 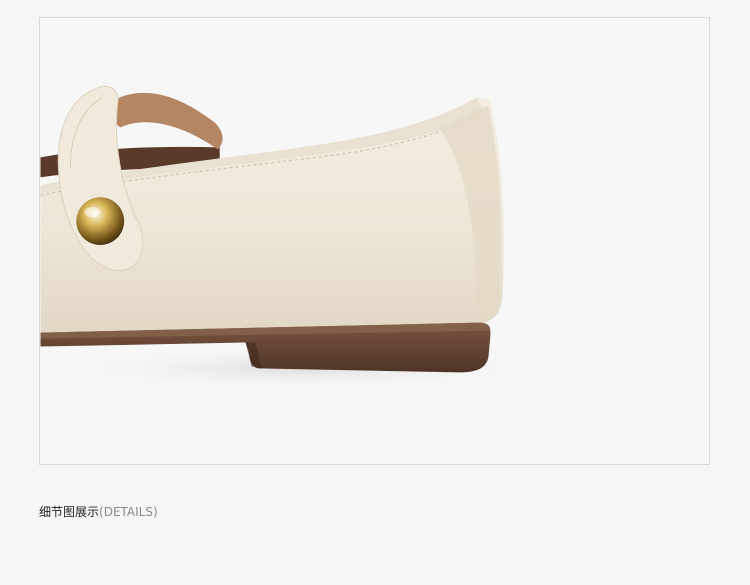 What do you see at coordinates (100, 221) in the screenshot?
I see `gold-button-icon` at bounding box center [100, 221].